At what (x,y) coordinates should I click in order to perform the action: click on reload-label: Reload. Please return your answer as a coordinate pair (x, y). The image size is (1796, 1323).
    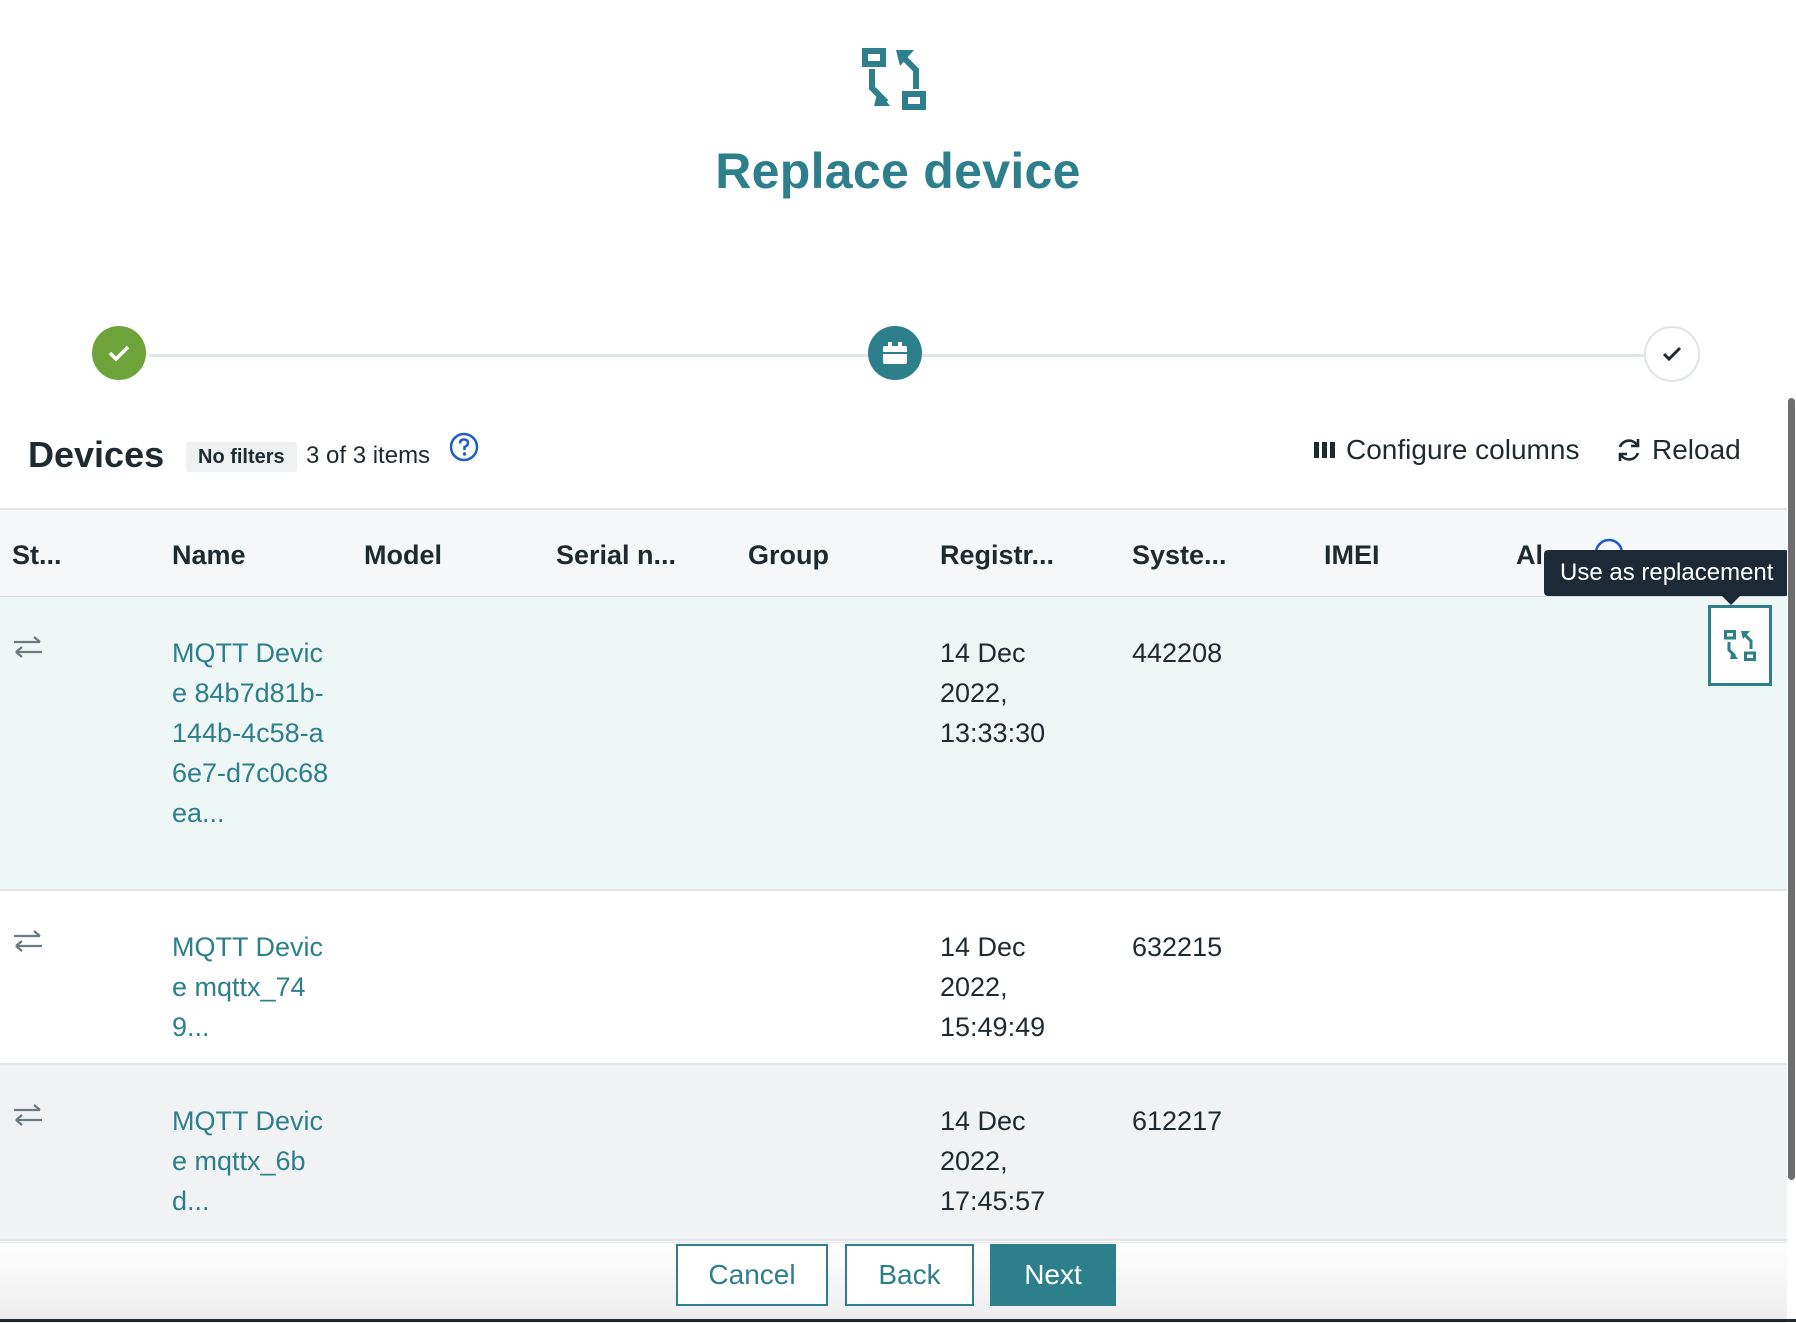
    Looking at the image, I should click on (1696, 449).